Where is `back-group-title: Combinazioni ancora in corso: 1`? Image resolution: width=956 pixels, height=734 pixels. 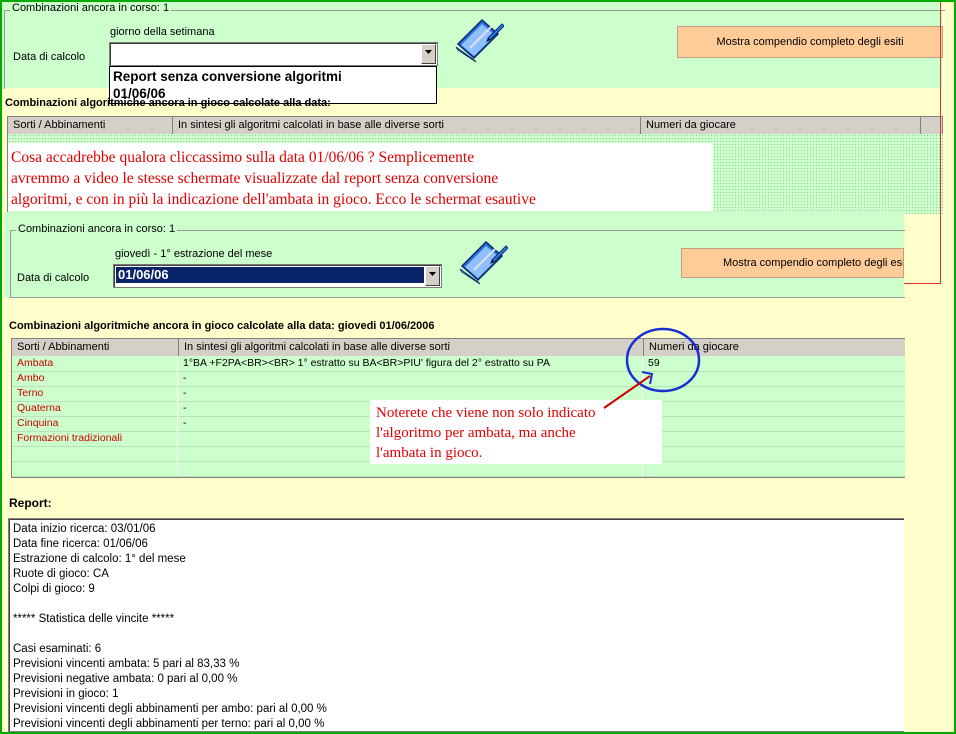
back-group-title: Combinazioni ancora in corso: 1 is located at coordinates (91, 8).